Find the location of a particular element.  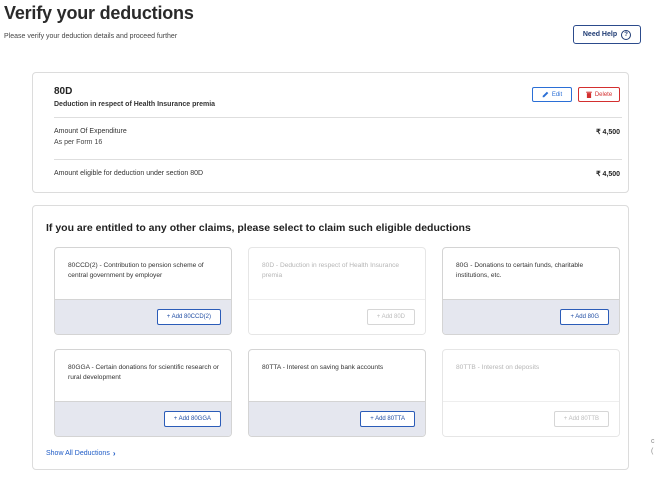

add-80d-button: + Add 80D is located at coordinates (390, 317).